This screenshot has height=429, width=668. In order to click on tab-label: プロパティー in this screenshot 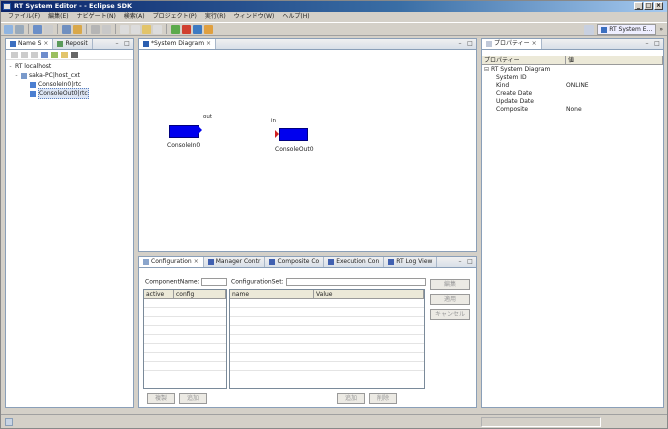, I will do `click(512, 43)`.